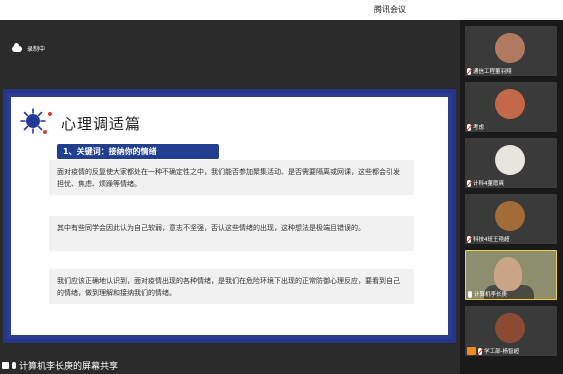 This screenshot has width=563, height=374. Describe the element at coordinates (110, 151) in the screenshot. I see `keyword-text: 1、关键词：接纳你的情绪` at that location.